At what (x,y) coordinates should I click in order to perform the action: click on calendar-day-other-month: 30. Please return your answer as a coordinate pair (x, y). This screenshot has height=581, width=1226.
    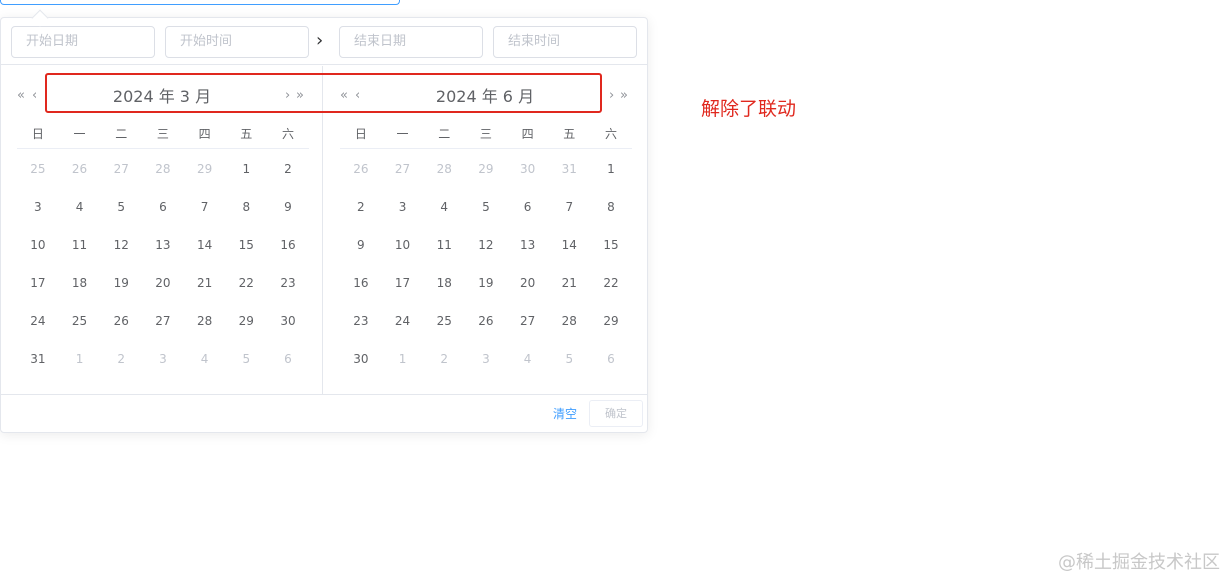
    Looking at the image, I should click on (528, 169).